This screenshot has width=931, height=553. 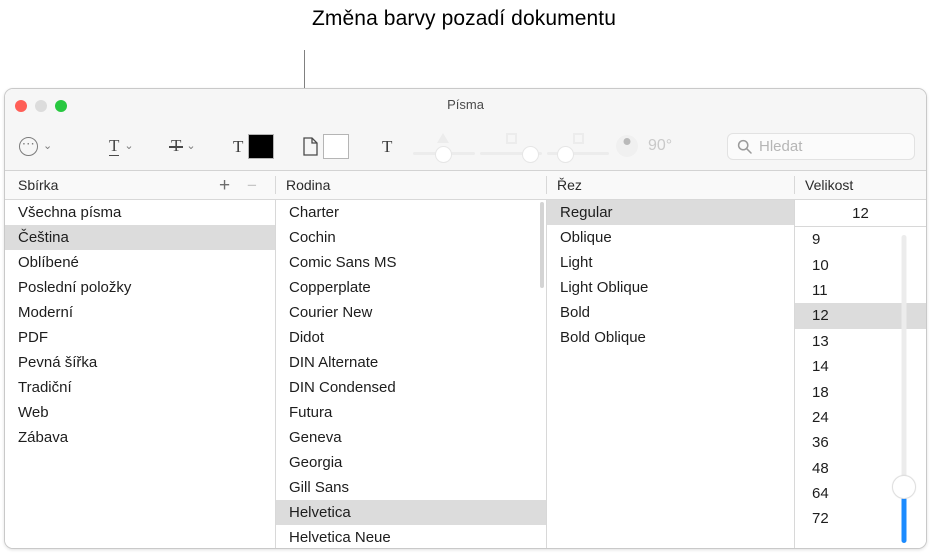 What do you see at coordinates (904, 389) in the screenshot?
I see `size-slider` at bounding box center [904, 389].